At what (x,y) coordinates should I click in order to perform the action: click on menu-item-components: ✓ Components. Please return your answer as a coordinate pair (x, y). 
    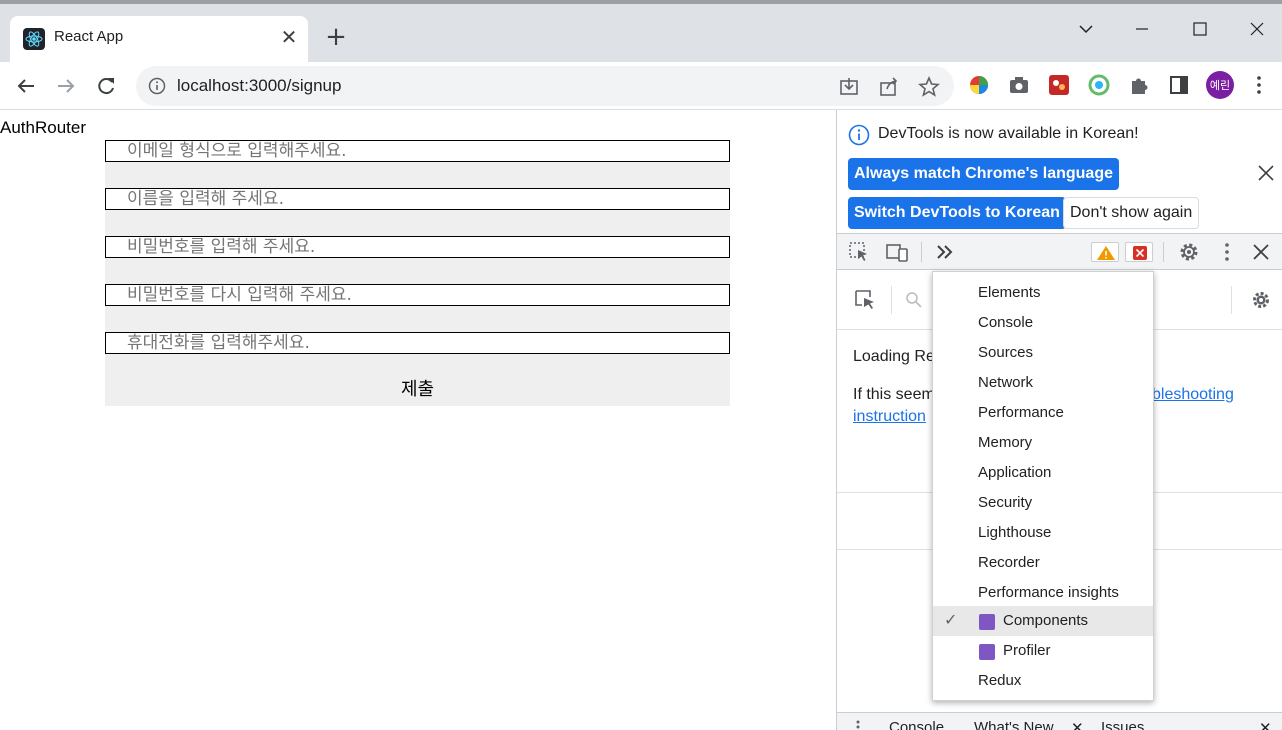
    Looking at the image, I should click on (1043, 621).